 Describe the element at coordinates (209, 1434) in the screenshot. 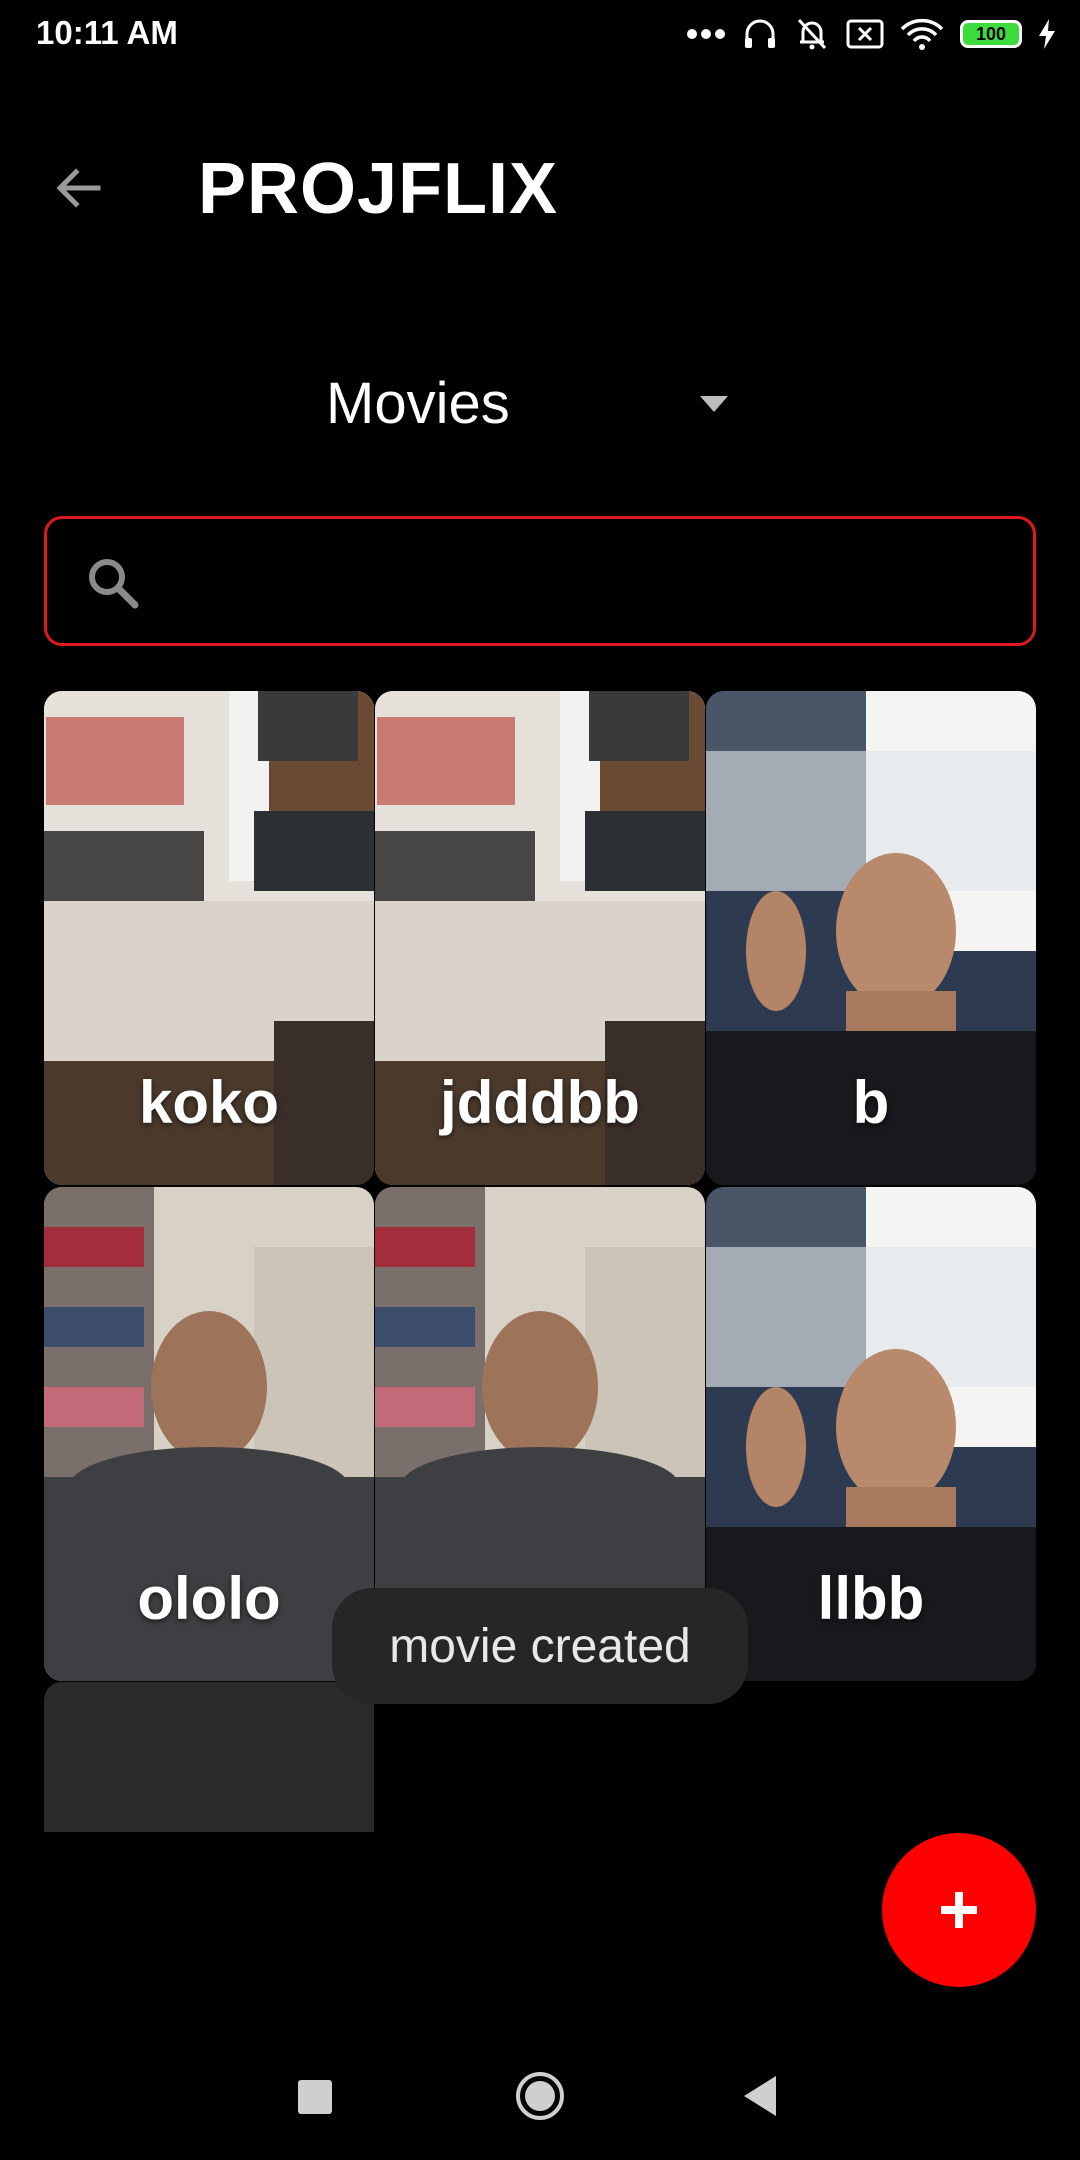

I see `movie-card: ololo` at that location.